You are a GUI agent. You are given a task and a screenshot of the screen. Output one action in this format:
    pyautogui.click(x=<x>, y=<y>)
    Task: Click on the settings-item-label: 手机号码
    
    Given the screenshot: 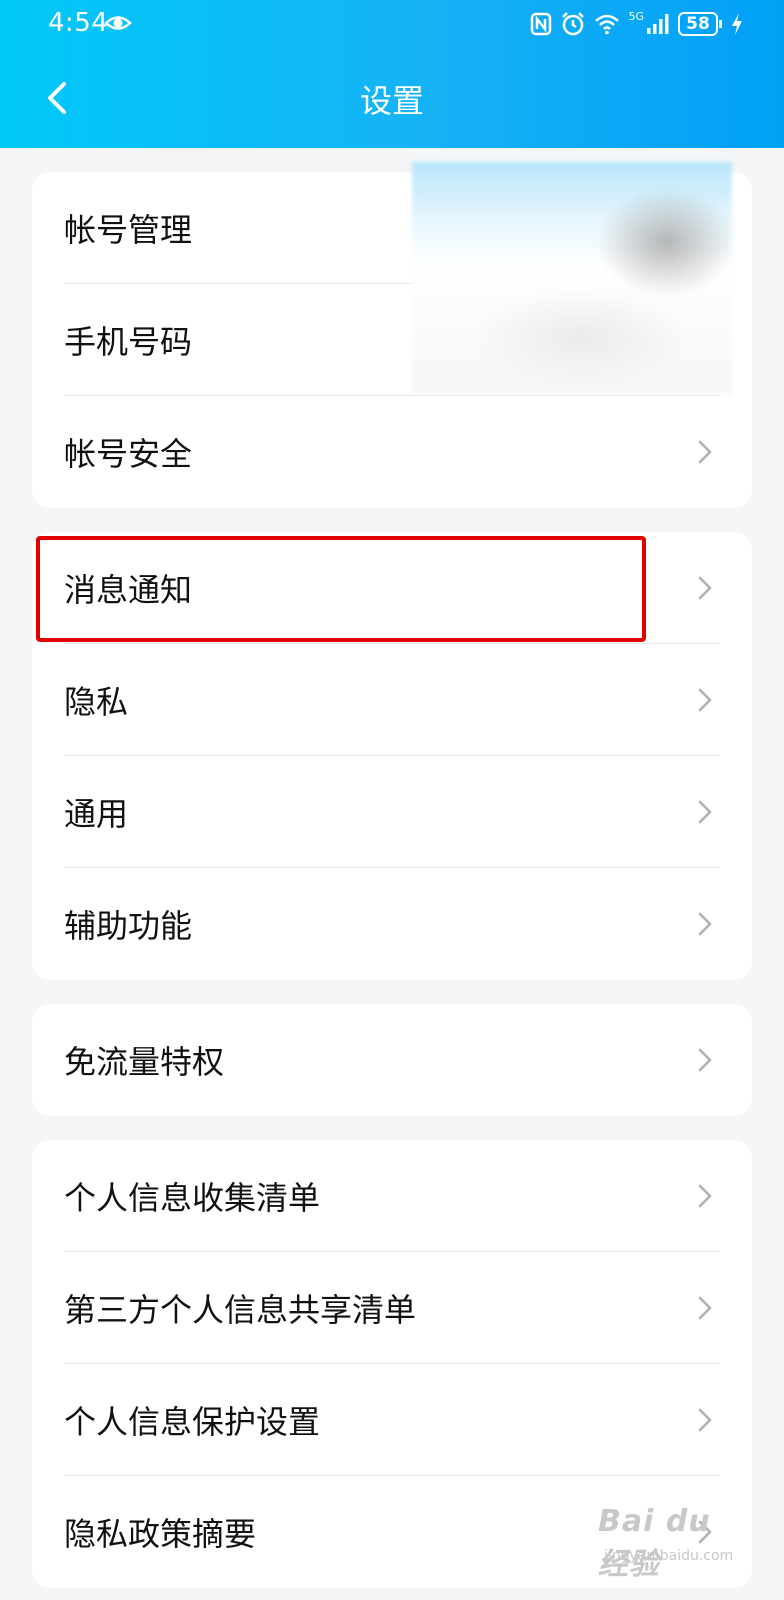 What is the action you would take?
    pyautogui.click(x=128, y=342)
    